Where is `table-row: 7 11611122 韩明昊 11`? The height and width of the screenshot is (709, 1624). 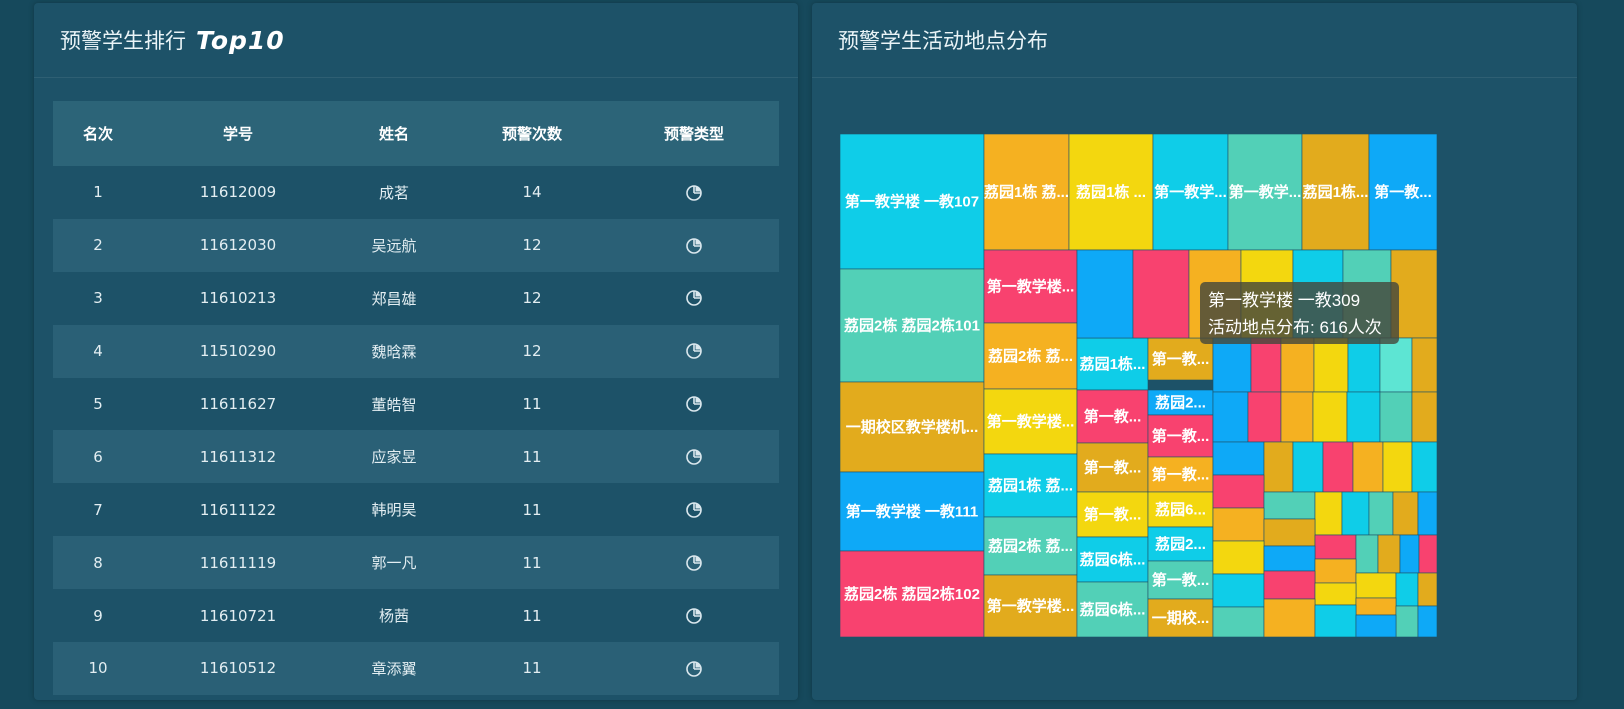 table-row: 7 11611122 韩明昊 11 is located at coordinates (416, 509).